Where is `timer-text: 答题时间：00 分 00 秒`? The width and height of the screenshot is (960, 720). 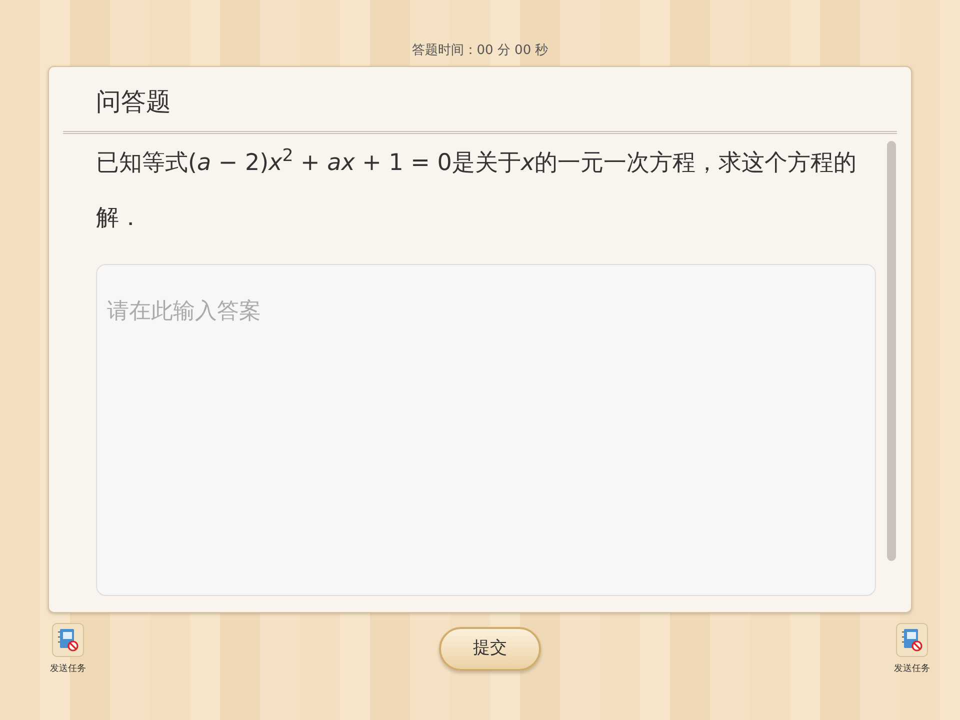 timer-text: 答题时间：00 分 00 秒 is located at coordinates (480, 50).